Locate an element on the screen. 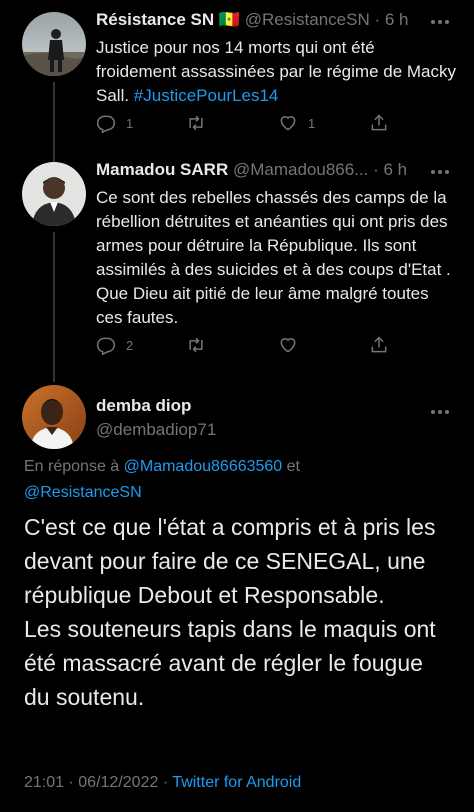  like-count: 1 is located at coordinates (312, 123).